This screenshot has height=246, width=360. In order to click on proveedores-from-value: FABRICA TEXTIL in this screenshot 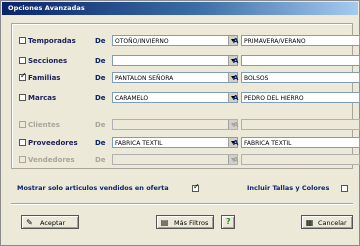, I will do `click(139, 143)`.